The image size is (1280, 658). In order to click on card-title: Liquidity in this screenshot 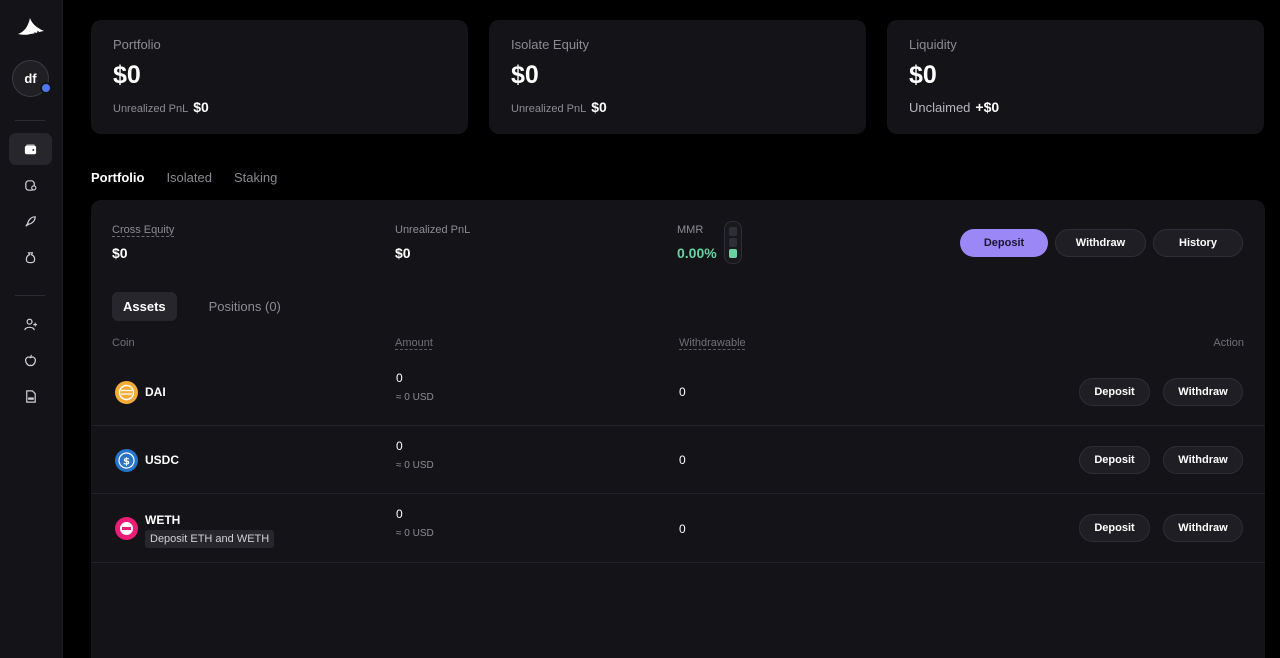, I will do `click(933, 44)`.